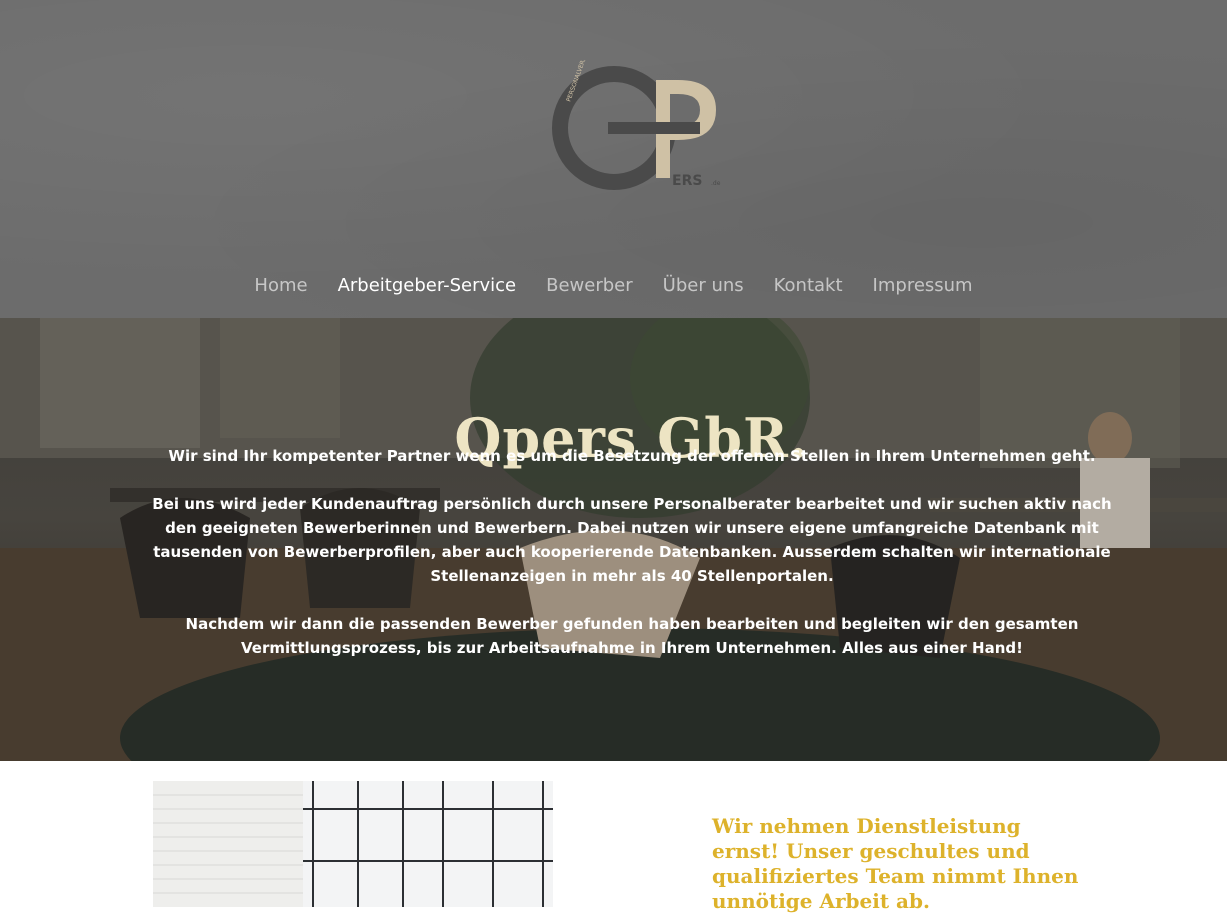 Image resolution: width=1227 pixels, height=914 pixels. What do you see at coordinates (923, 286) in the screenshot?
I see `nav-item-impressum: Impressum` at bounding box center [923, 286].